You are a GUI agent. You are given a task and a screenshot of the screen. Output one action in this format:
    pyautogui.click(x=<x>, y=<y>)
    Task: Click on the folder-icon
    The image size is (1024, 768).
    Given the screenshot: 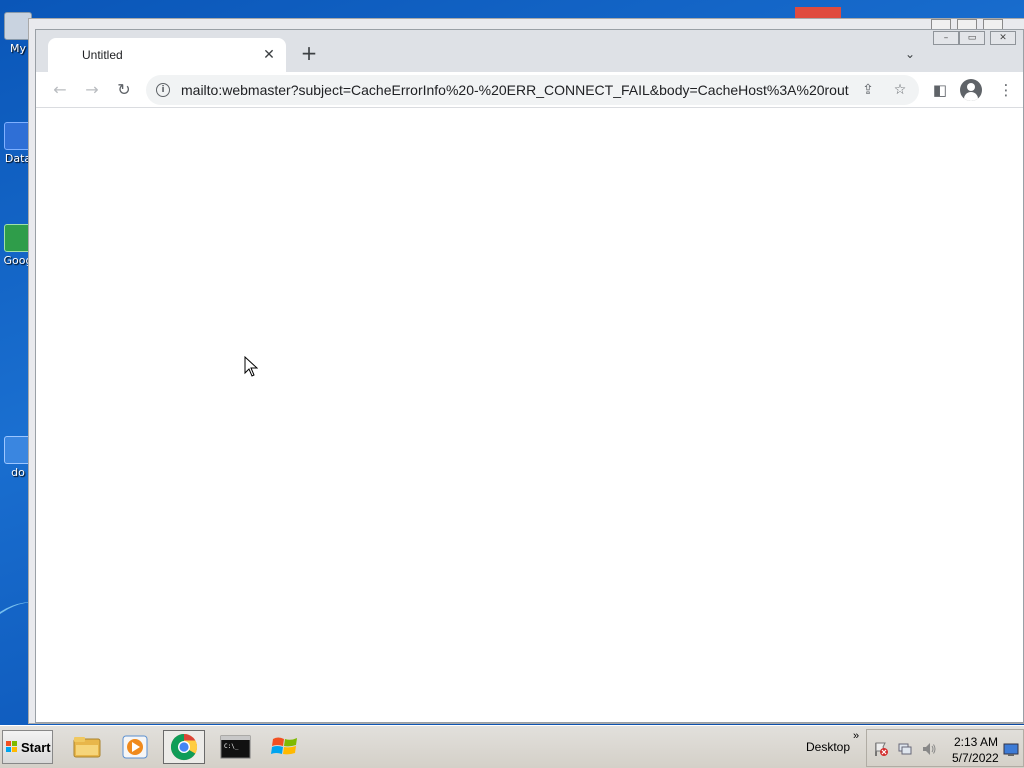 What is the action you would take?
    pyautogui.click(x=87, y=747)
    